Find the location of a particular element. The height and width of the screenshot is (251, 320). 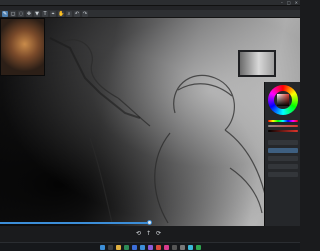

hue-slider is located at coordinates (283, 121).